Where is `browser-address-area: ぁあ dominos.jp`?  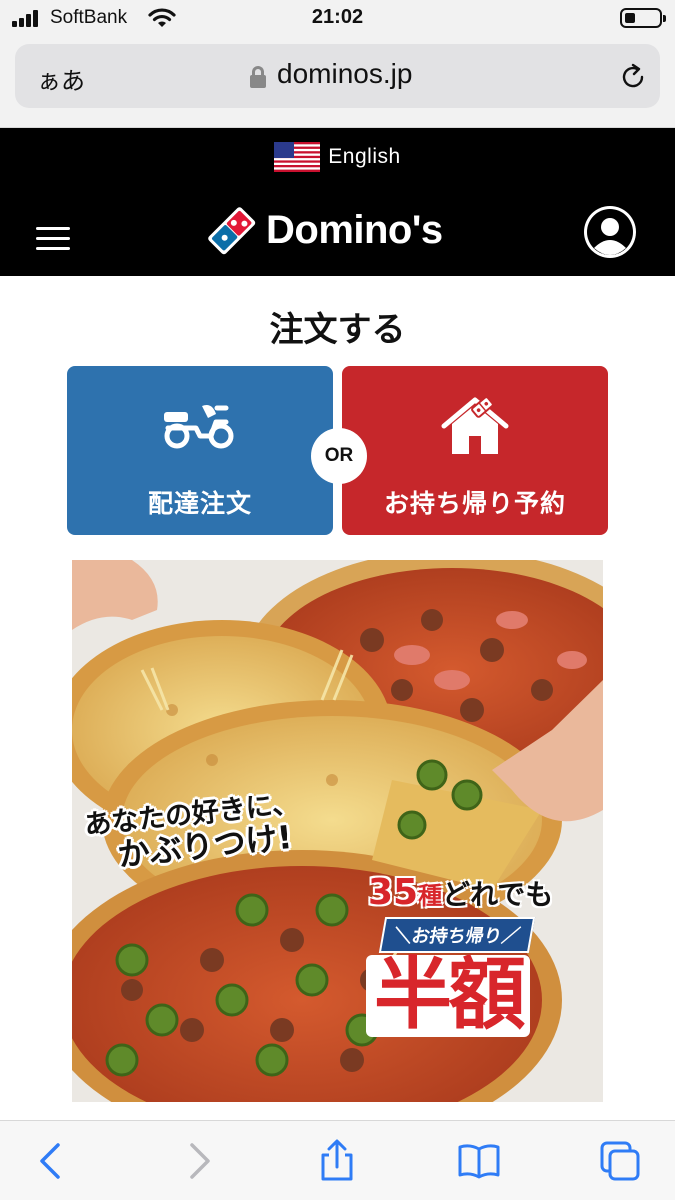
browser-address-area: ぁあ dominos.jp is located at coordinates (337, 83).